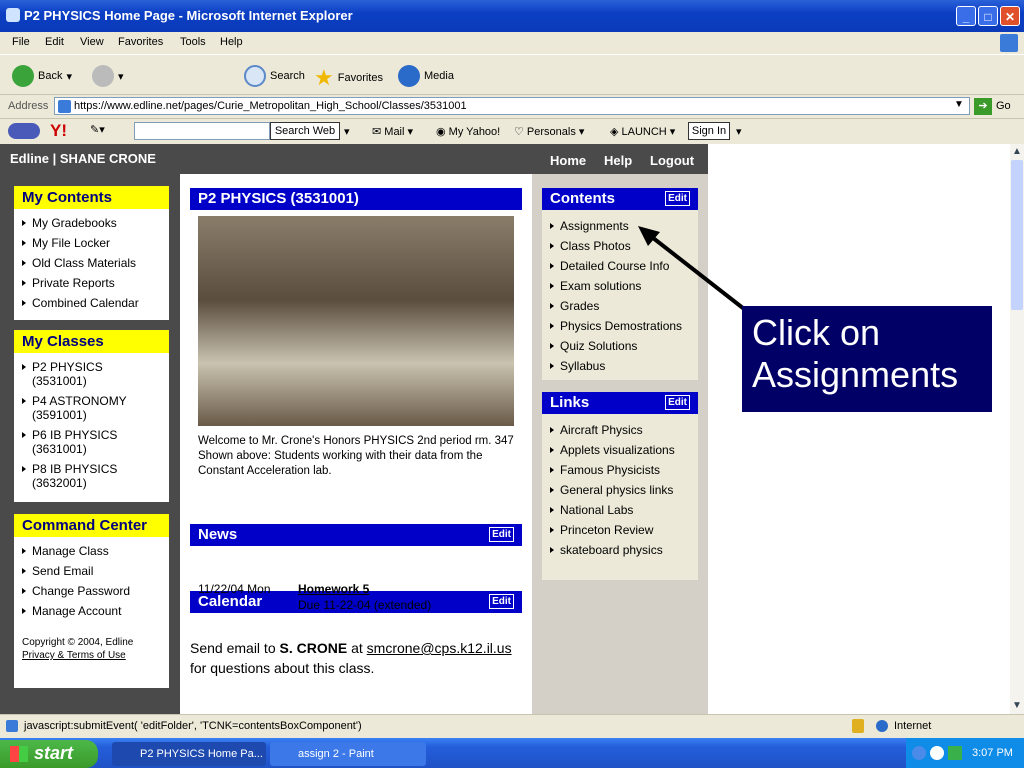  Describe the element at coordinates (356, 535) in the screenshot. I see `news-header: News Edit` at that location.